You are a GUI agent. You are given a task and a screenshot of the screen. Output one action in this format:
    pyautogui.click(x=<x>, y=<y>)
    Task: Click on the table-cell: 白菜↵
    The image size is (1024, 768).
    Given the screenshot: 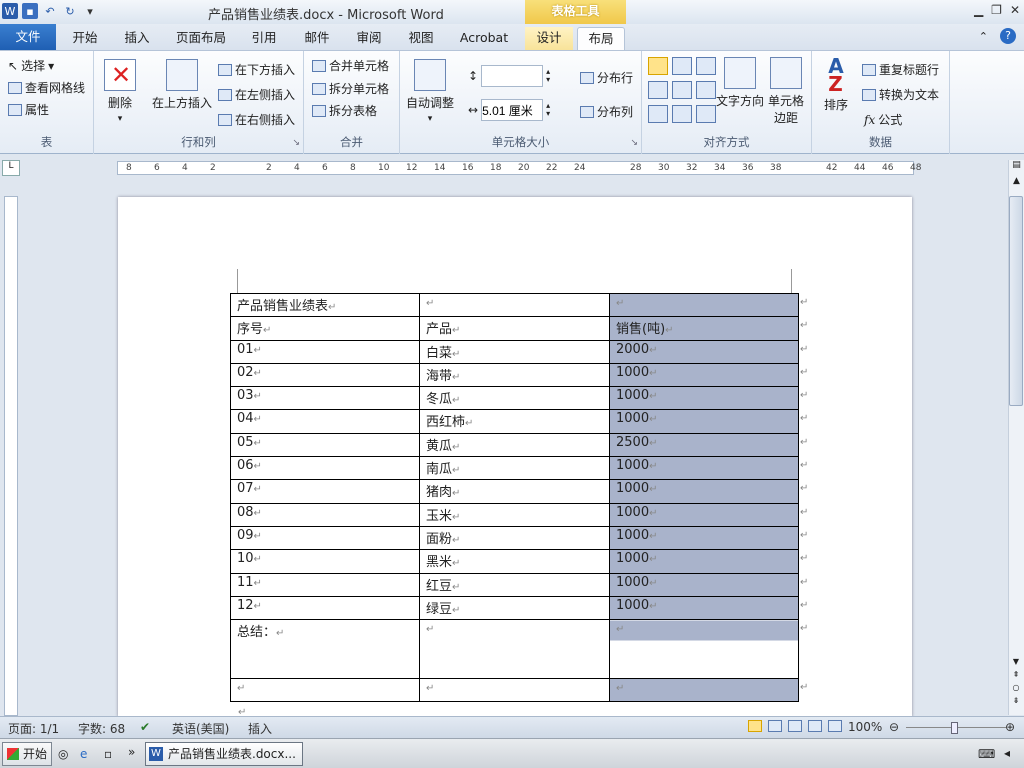 What is the action you would take?
    pyautogui.click(x=514, y=351)
    